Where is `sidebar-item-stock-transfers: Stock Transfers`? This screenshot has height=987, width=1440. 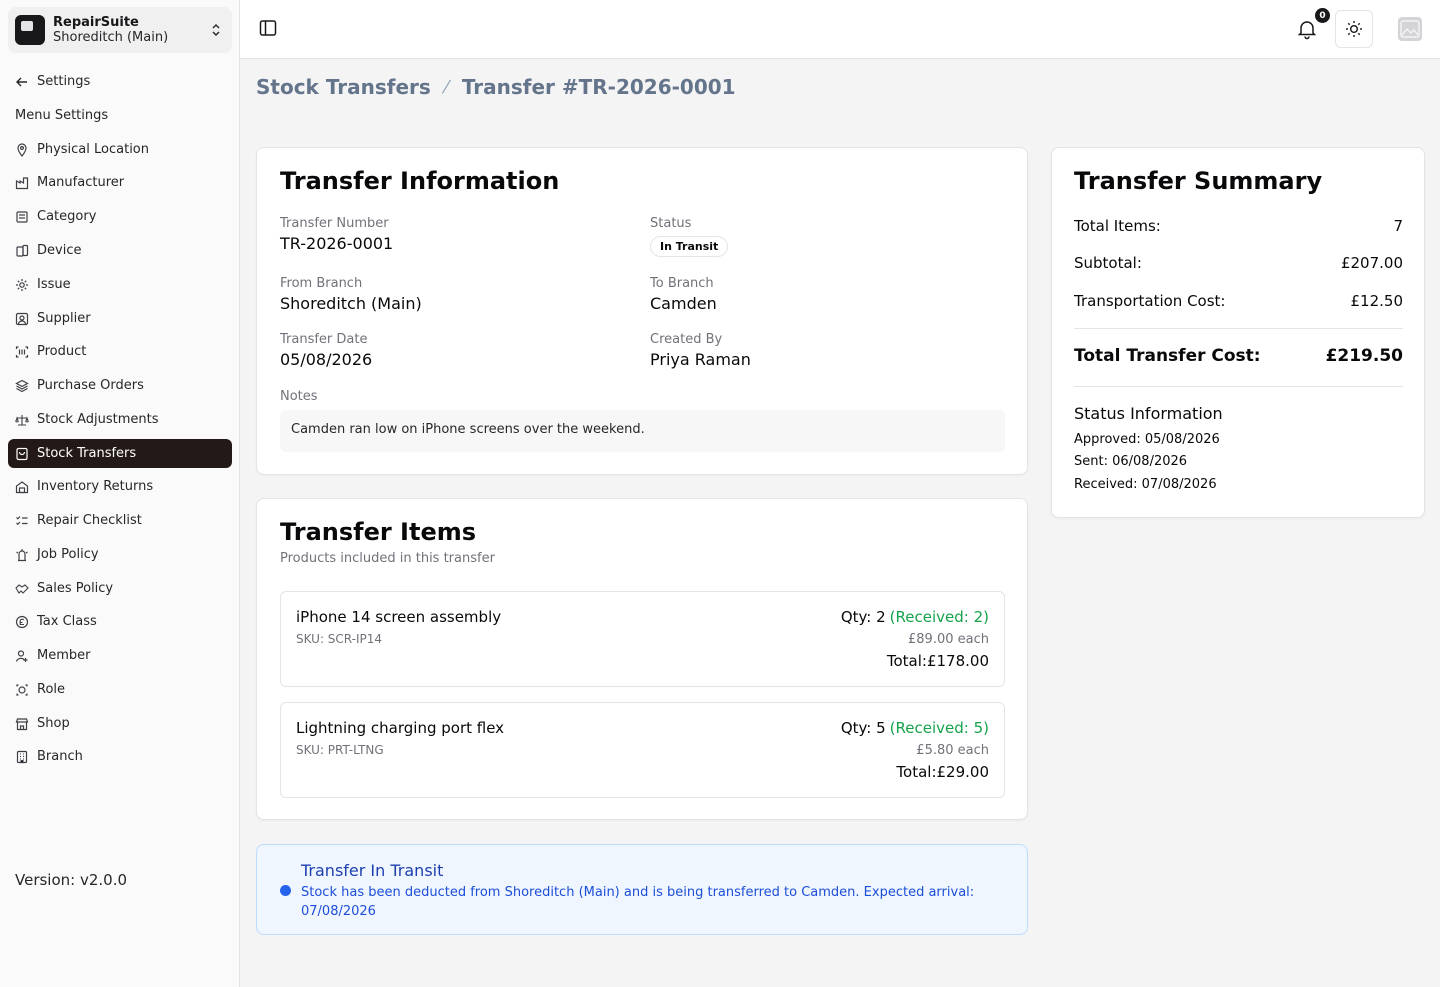
sidebar-item-stock-transfers: Stock Transfers is located at coordinates (120, 453).